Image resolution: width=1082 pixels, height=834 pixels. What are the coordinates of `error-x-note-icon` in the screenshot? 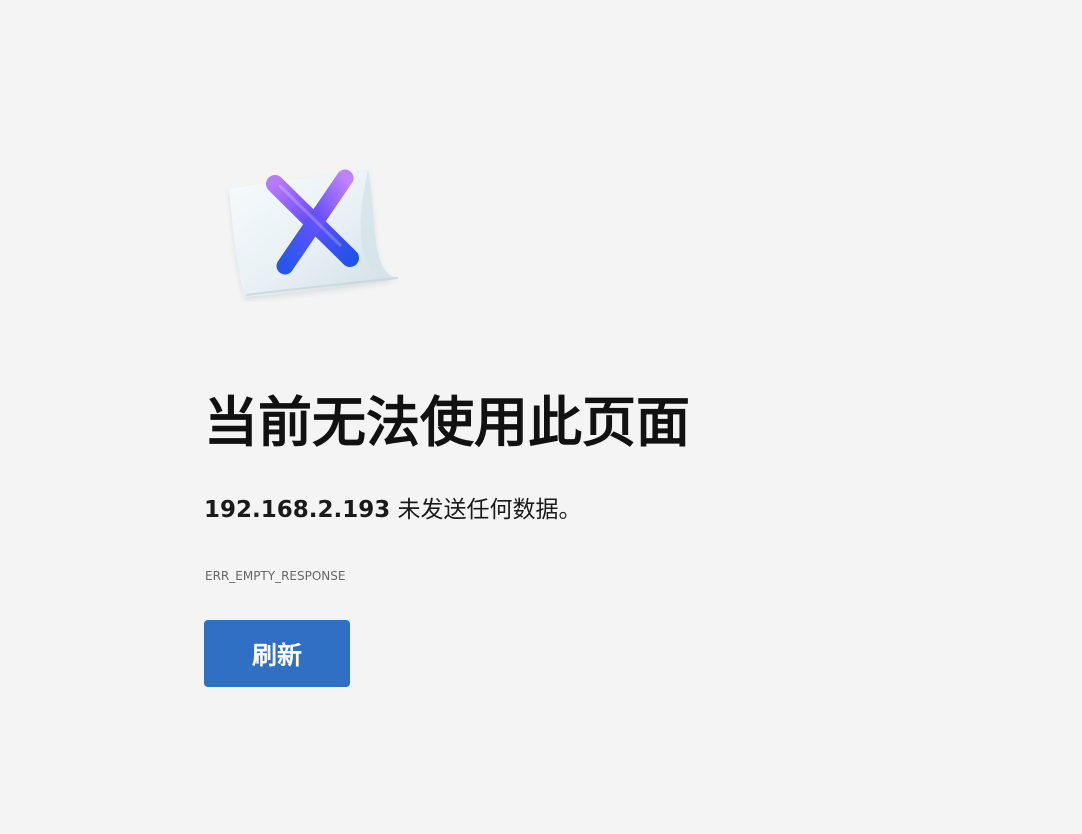 It's located at (313, 234).